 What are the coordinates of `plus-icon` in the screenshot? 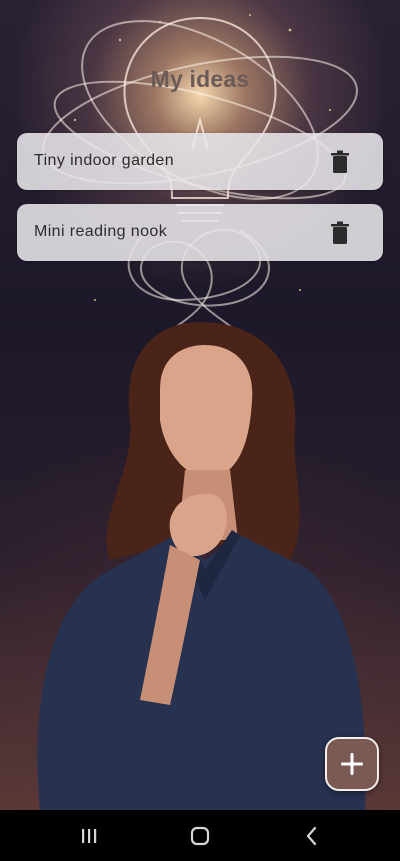 It's located at (352, 764).